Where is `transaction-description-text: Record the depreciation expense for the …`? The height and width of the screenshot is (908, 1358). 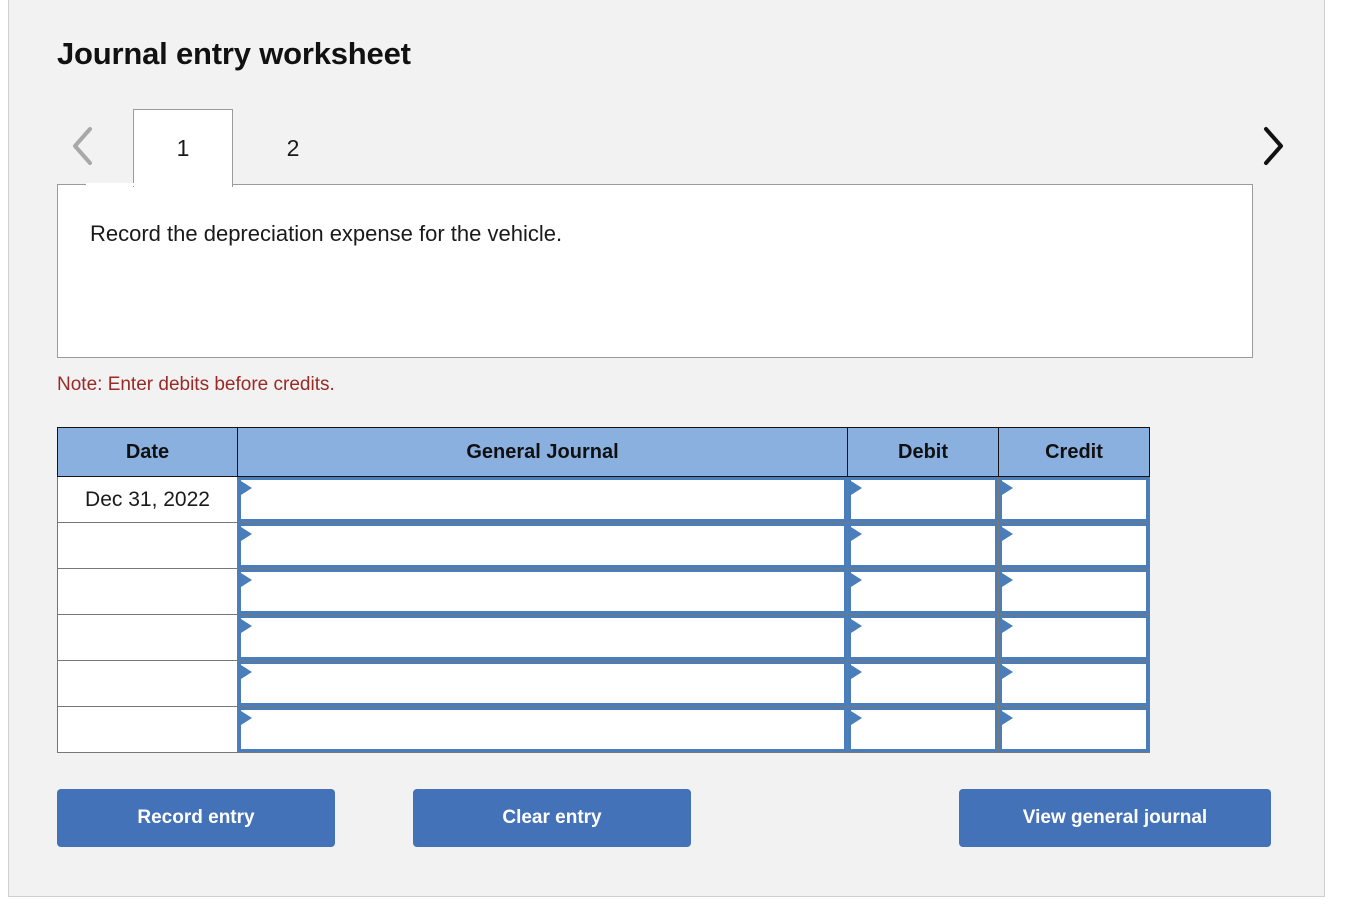
transaction-description-text: Record the depreciation expense for the … is located at coordinates (326, 233).